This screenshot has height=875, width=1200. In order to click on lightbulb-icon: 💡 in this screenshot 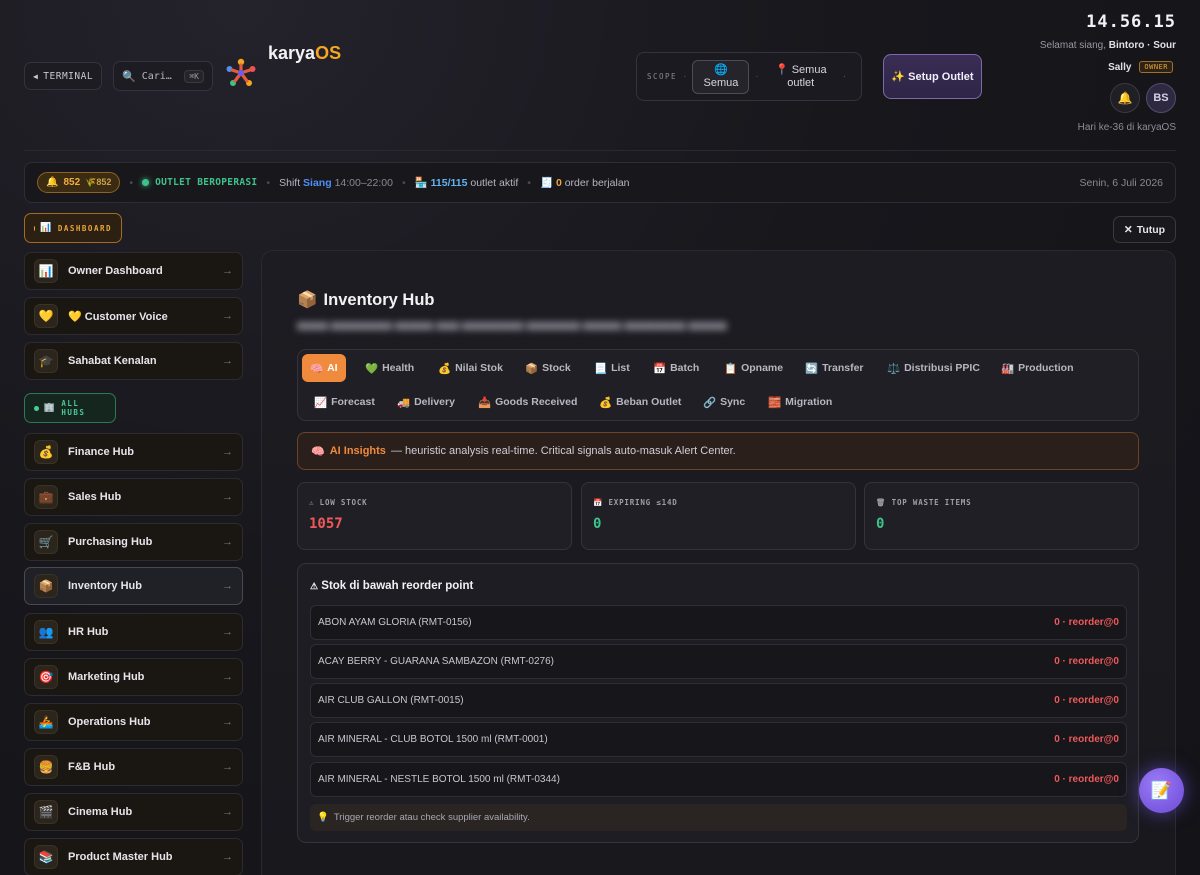, I will do `click(323, 817)`.